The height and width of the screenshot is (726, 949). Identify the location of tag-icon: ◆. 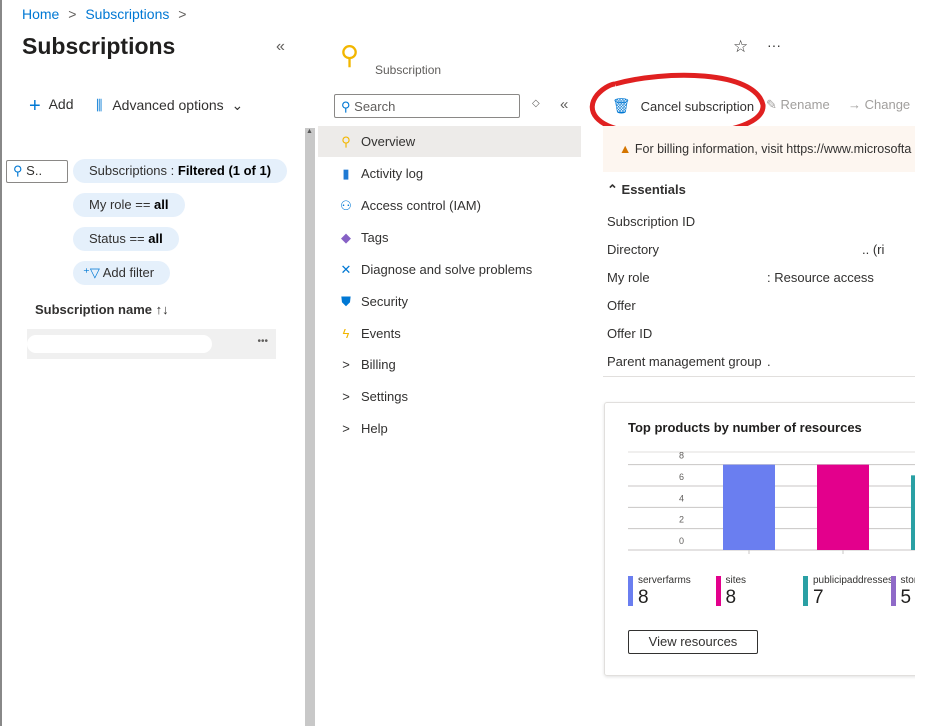
(346, 237).